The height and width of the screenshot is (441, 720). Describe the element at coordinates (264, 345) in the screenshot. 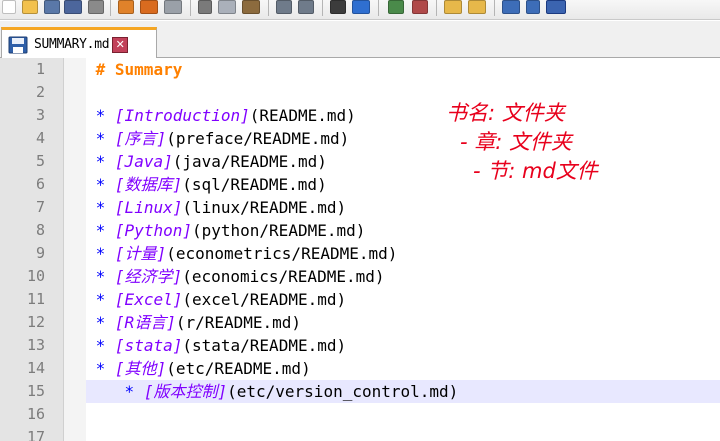

I see `link-path: (stata/README.md)` at that location.